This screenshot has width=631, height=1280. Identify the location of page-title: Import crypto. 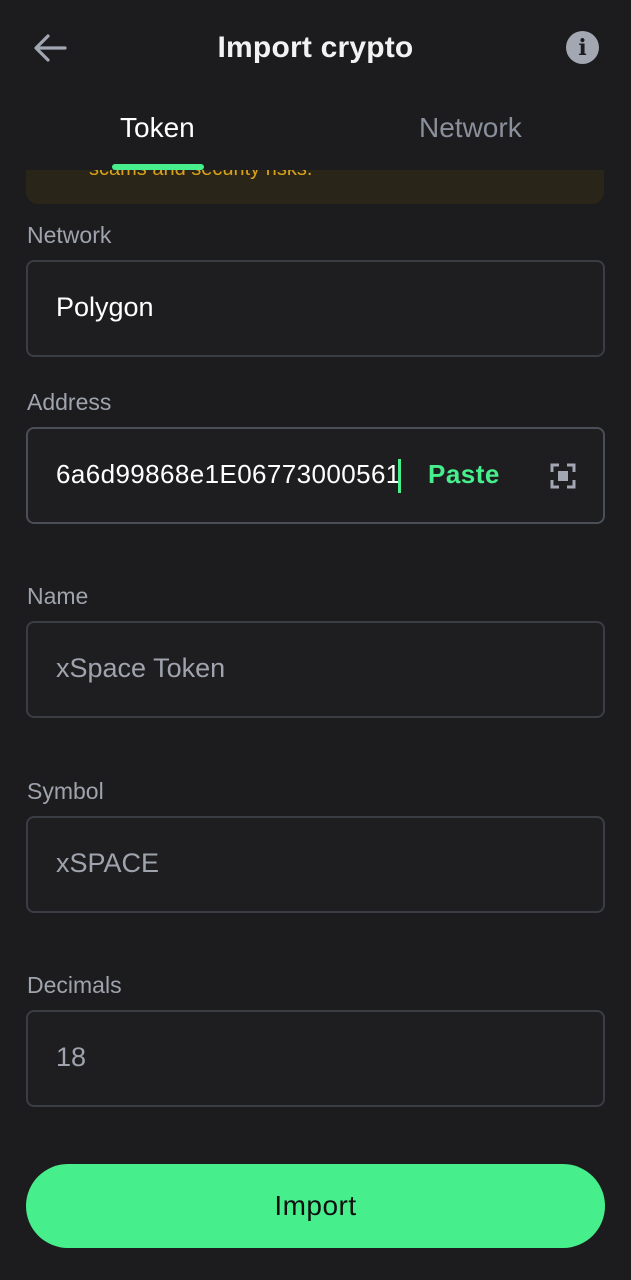
(315, 47).